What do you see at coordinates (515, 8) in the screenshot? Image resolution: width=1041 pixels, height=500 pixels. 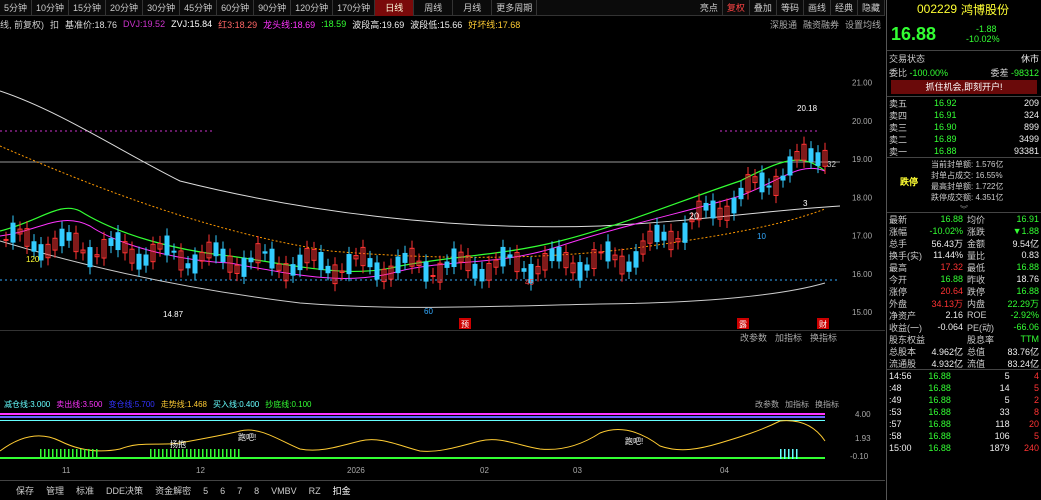 I see `more-periods: 更多周期` at bounding box center [515, 8].